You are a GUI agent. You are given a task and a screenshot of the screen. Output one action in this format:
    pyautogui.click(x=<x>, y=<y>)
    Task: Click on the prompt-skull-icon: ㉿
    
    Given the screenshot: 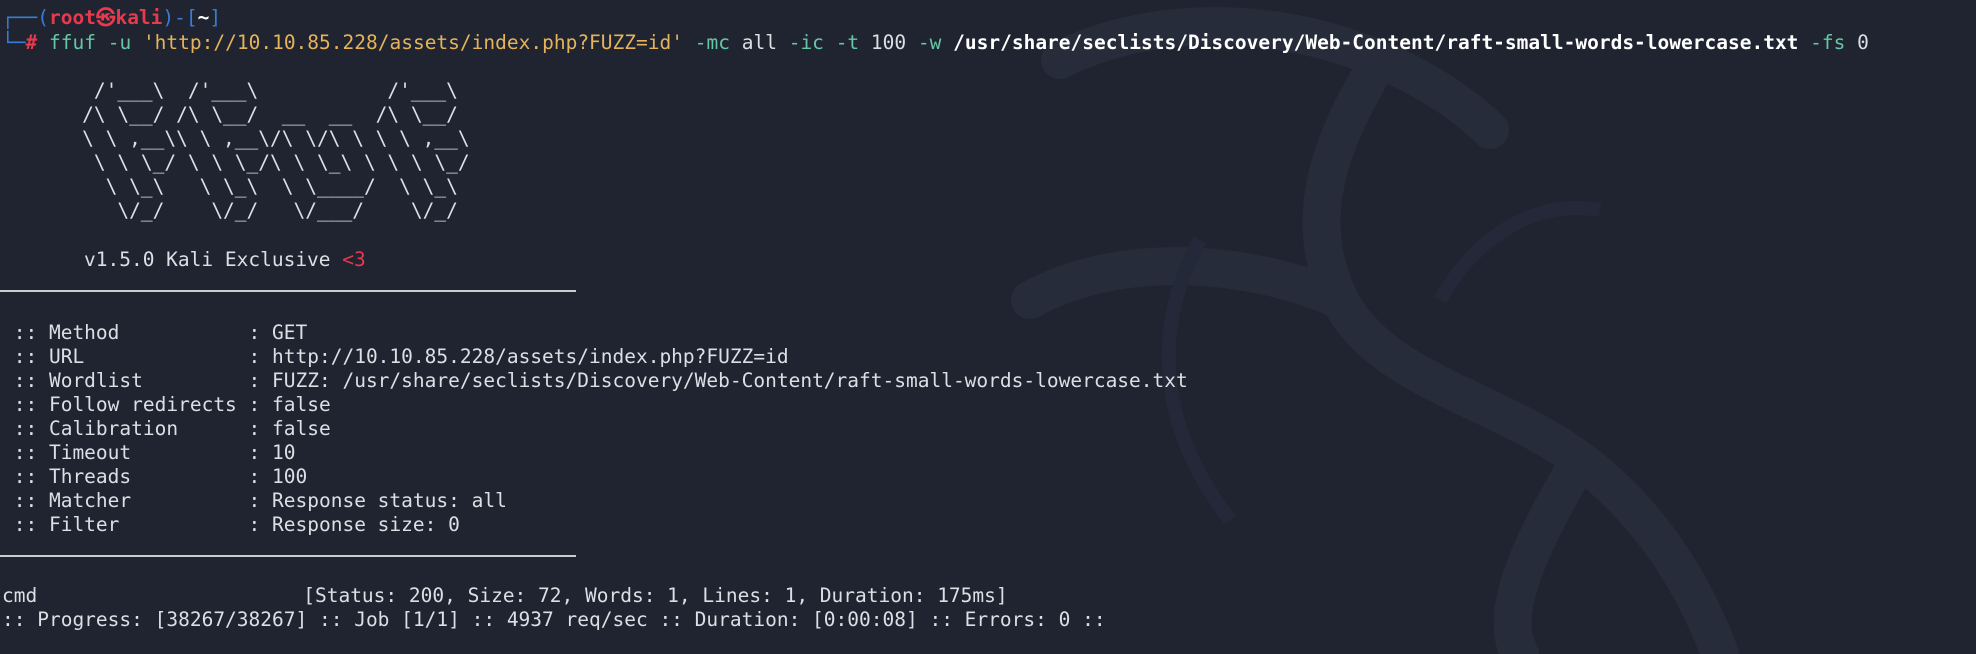 What is the action you would take?
    pyautogui.click(x=105, y=17)
    